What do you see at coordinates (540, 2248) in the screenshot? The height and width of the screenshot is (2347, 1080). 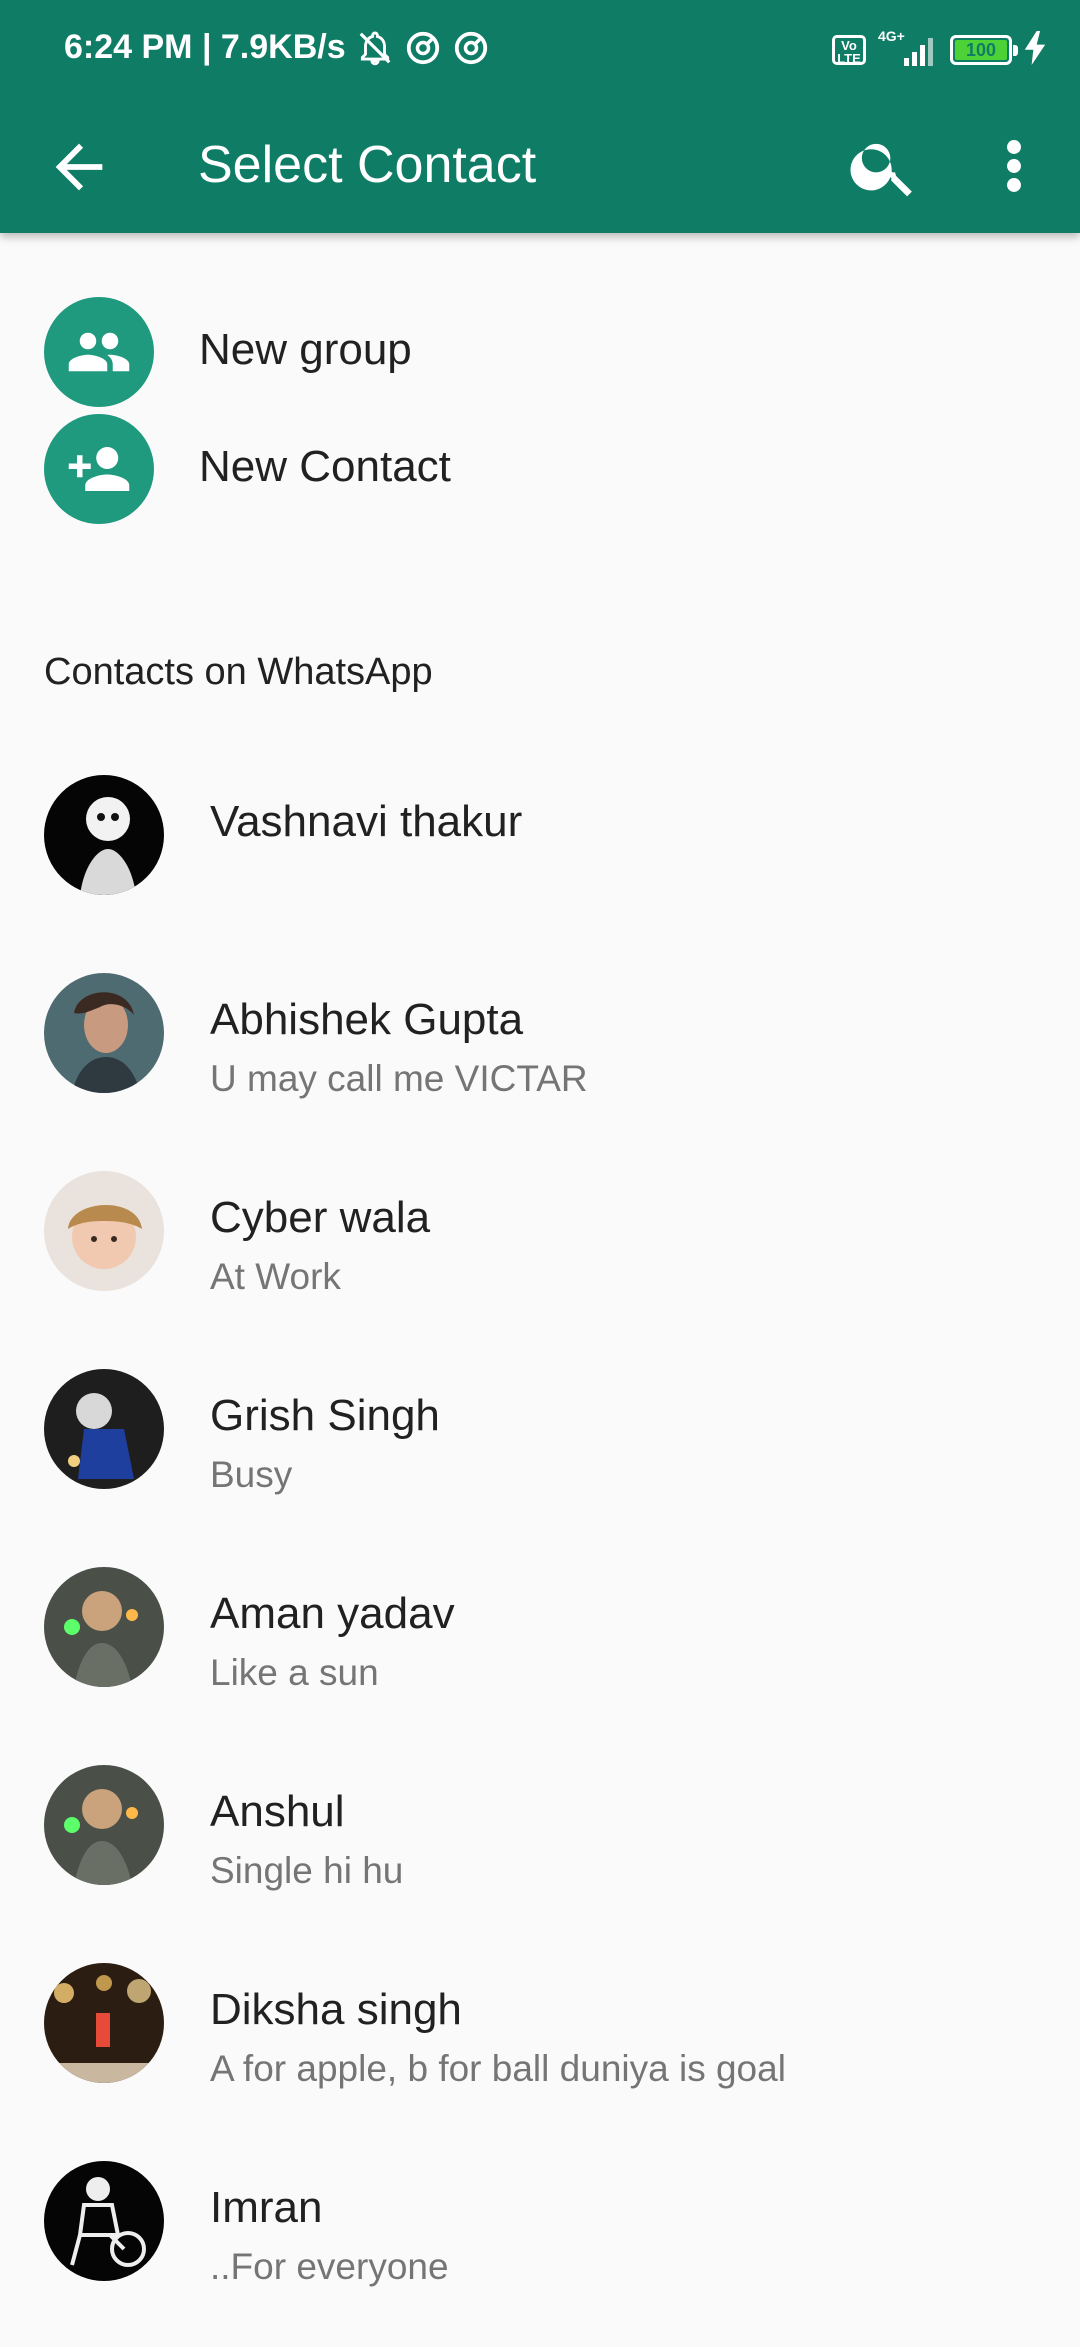 I see `contact-item: Imran ..For everyone` at bounding box center [540, 2248].